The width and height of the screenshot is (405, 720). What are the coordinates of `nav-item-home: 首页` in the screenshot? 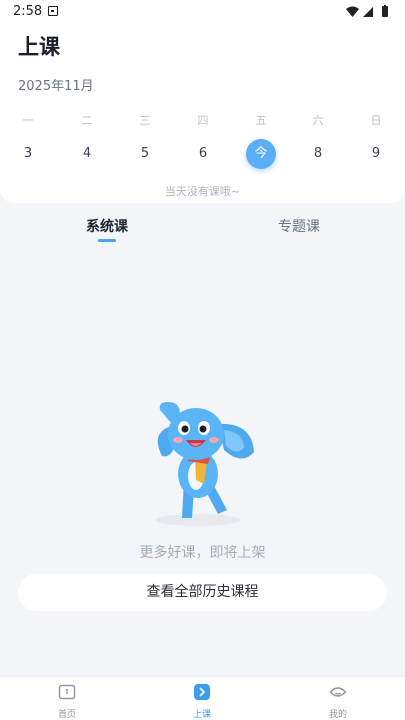 It's located at (67, 698).